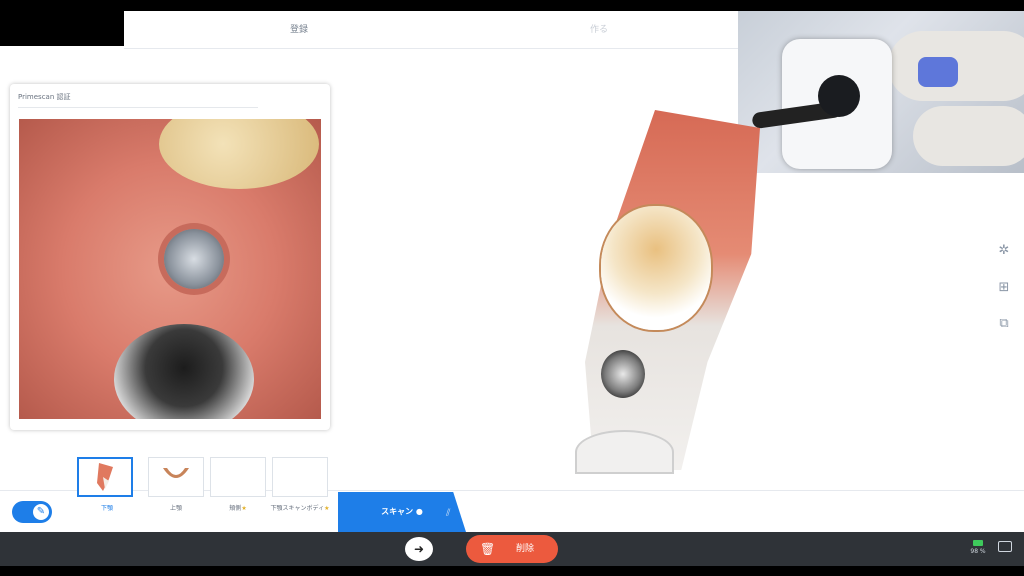 This screenshot has height=576, width=1024. What do you see at coordinates (446, 30) in the screenshot?
I see `tab-optical-impression: 光学印象` at bounding box center [446, 30].